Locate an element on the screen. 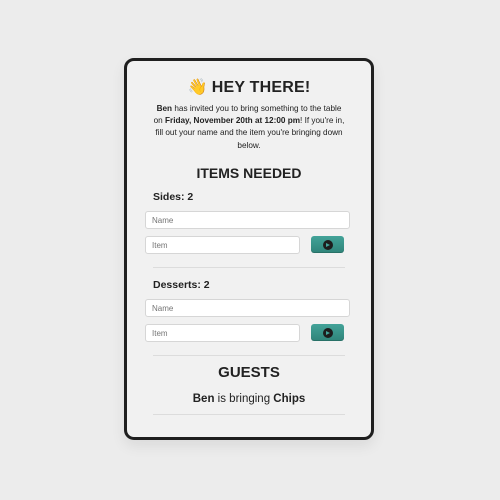  waving-hand-icon: 👋 is located at coordinates (197, 87).